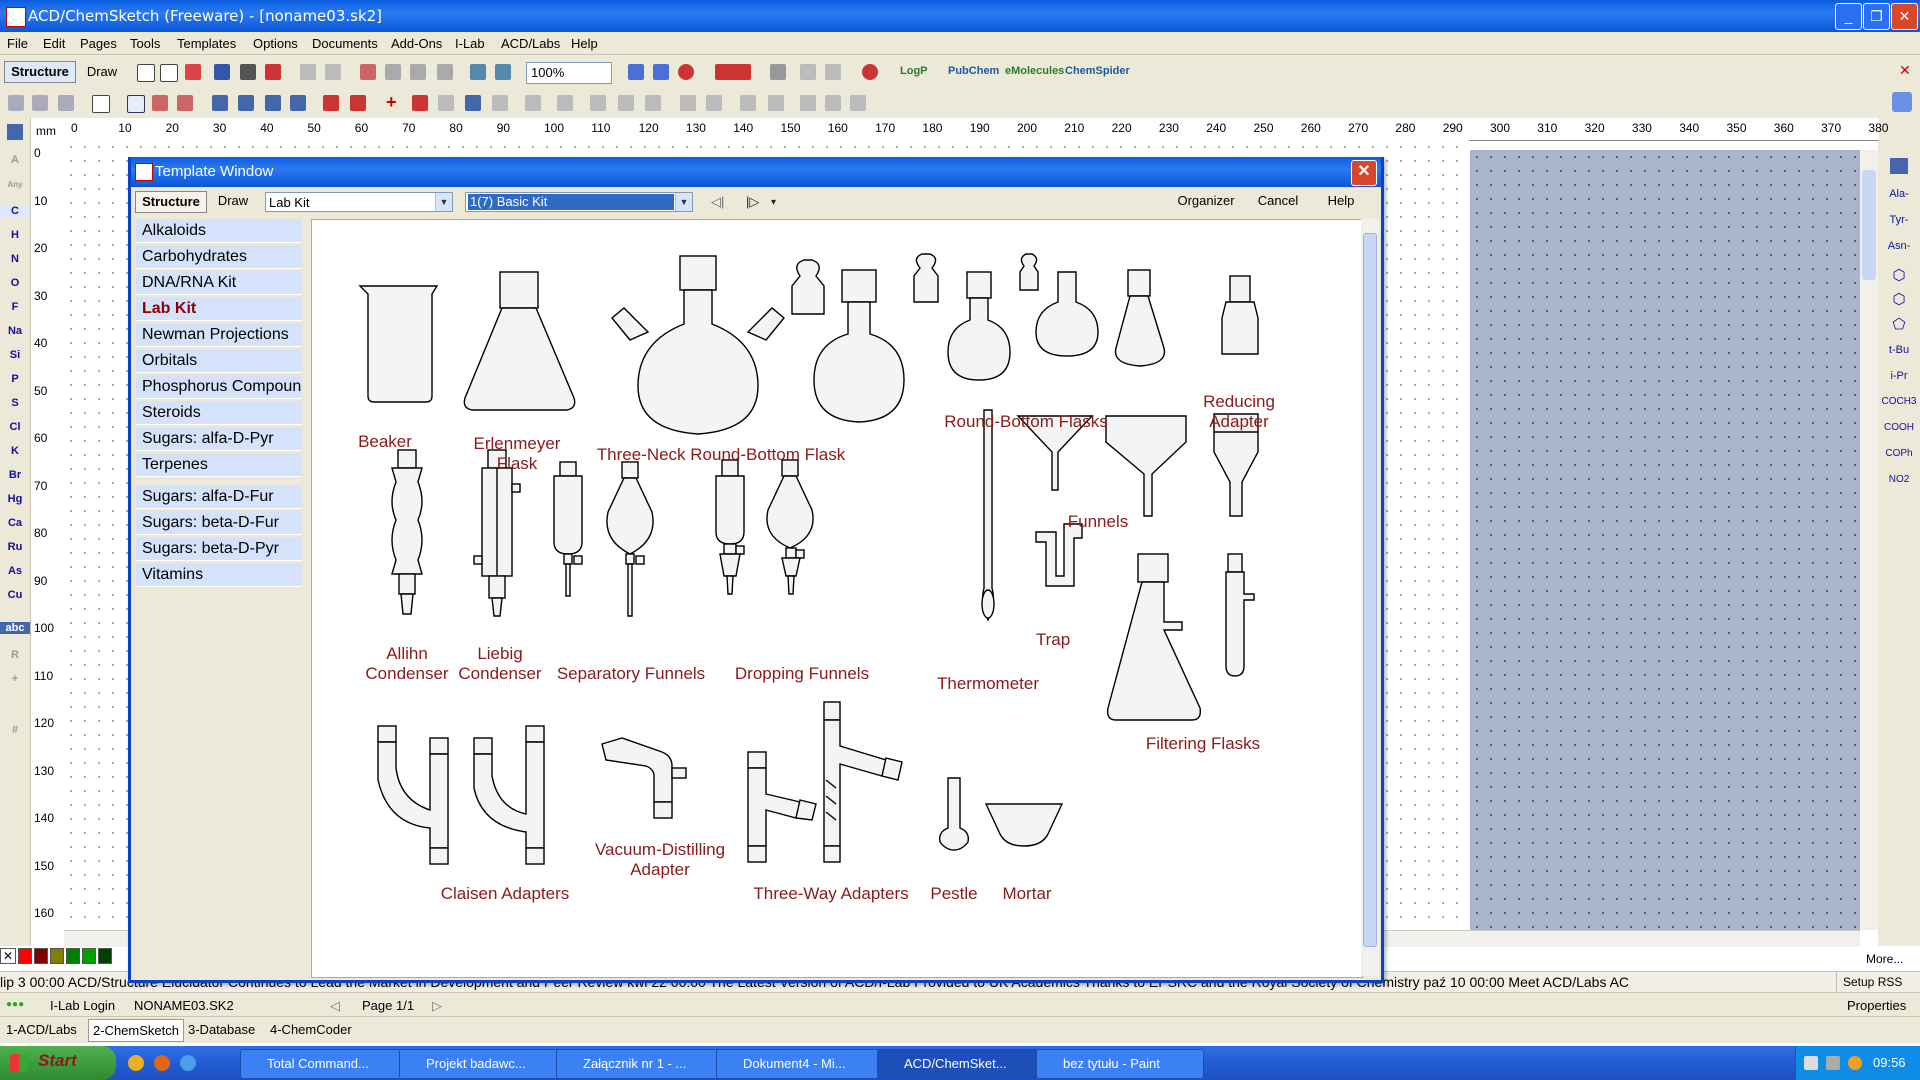 The height and width of the screenshot is (1080, 1920). Describe the element at coordinates (1120, 1064) in the screenshot. I see `task-paint: bez tytułu - Paint` at that location.